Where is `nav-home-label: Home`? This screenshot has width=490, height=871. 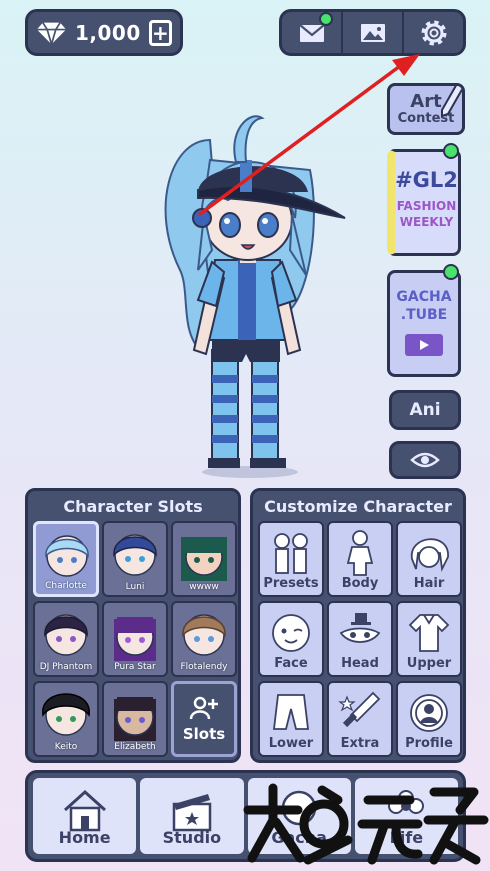
nav-home-label: Home is located at coordinates (84, 837).